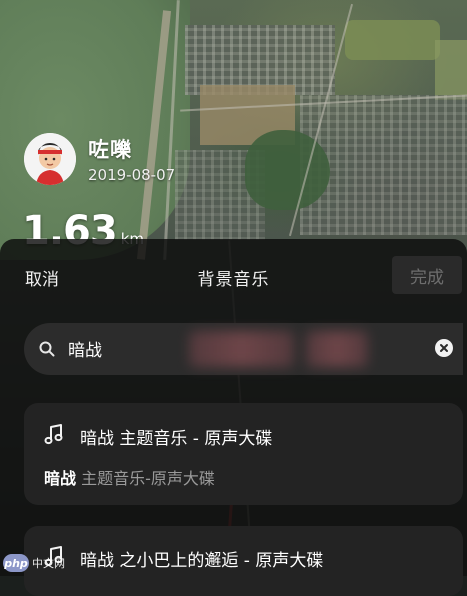 The height and width of the screenshot is (596, 467). Describe the element at coordinates (110, 150) in the screenshot. I see `user-name: 咗嚛` at that location.